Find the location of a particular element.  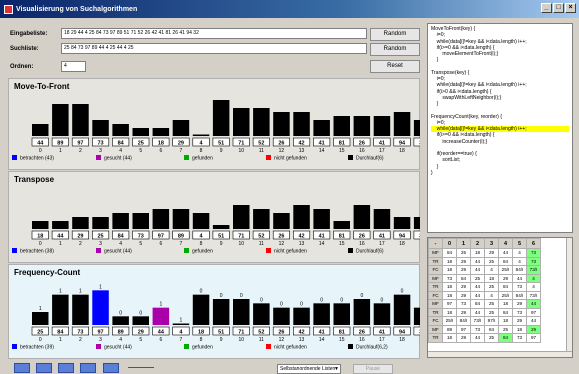

stop-button is located at coordinates (111, 368).